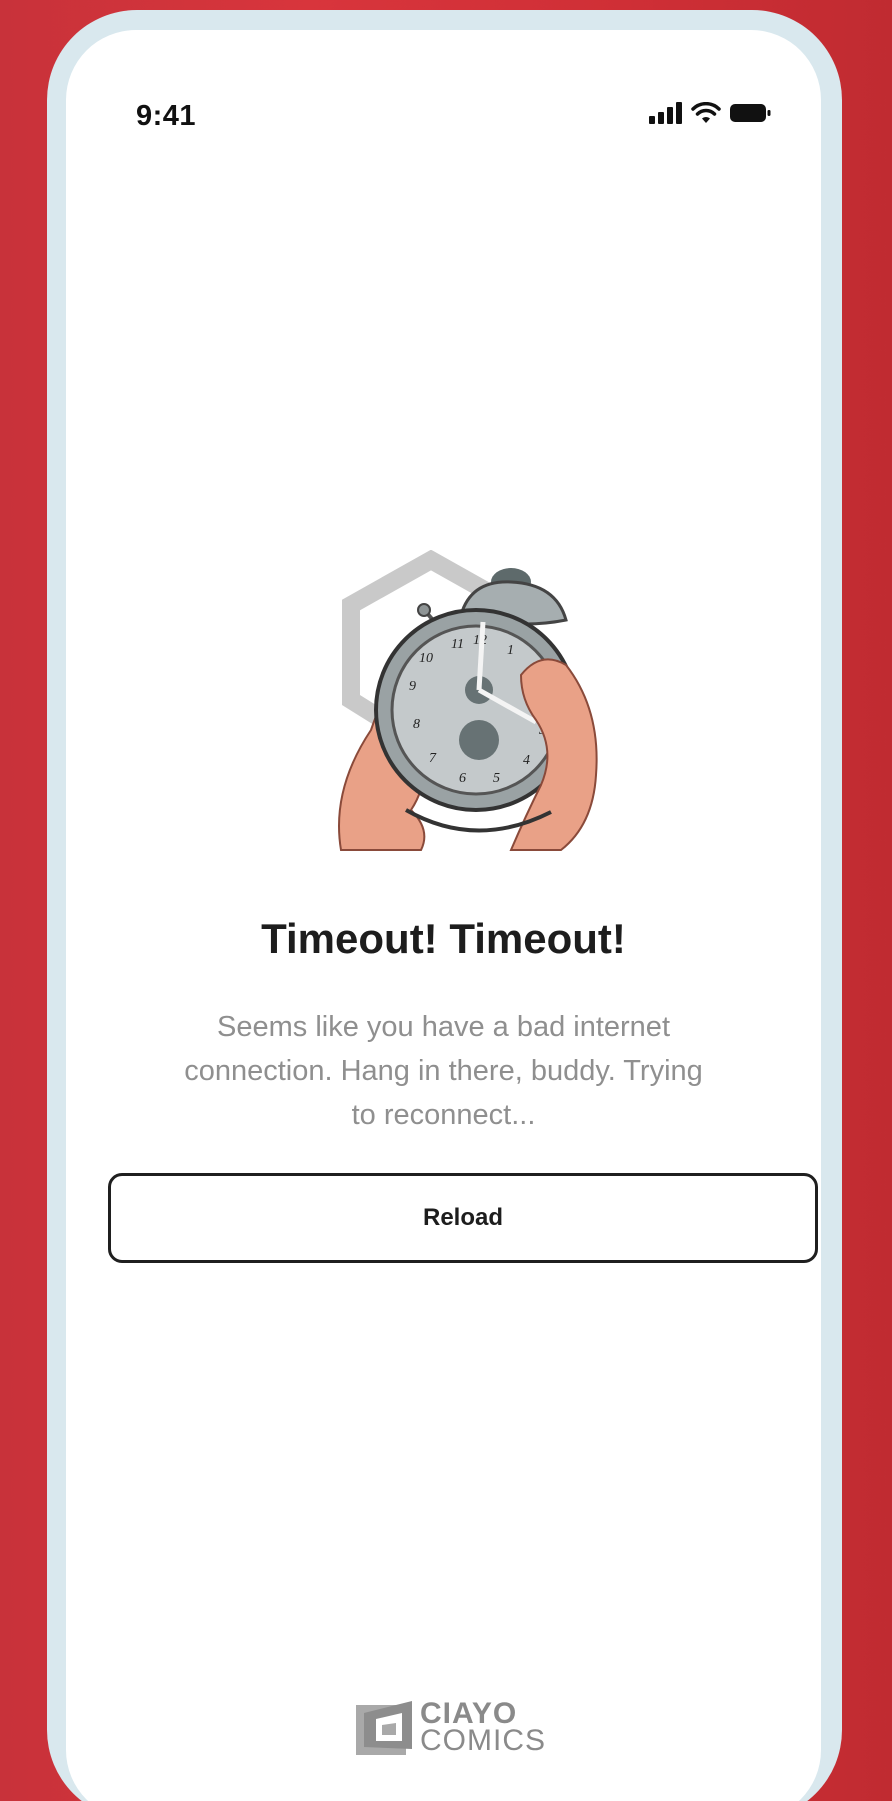  What do you see at coordinates (416, 724) in the screenshot?
I see `clock-numeral: 8` at bounding box center [416, 724].